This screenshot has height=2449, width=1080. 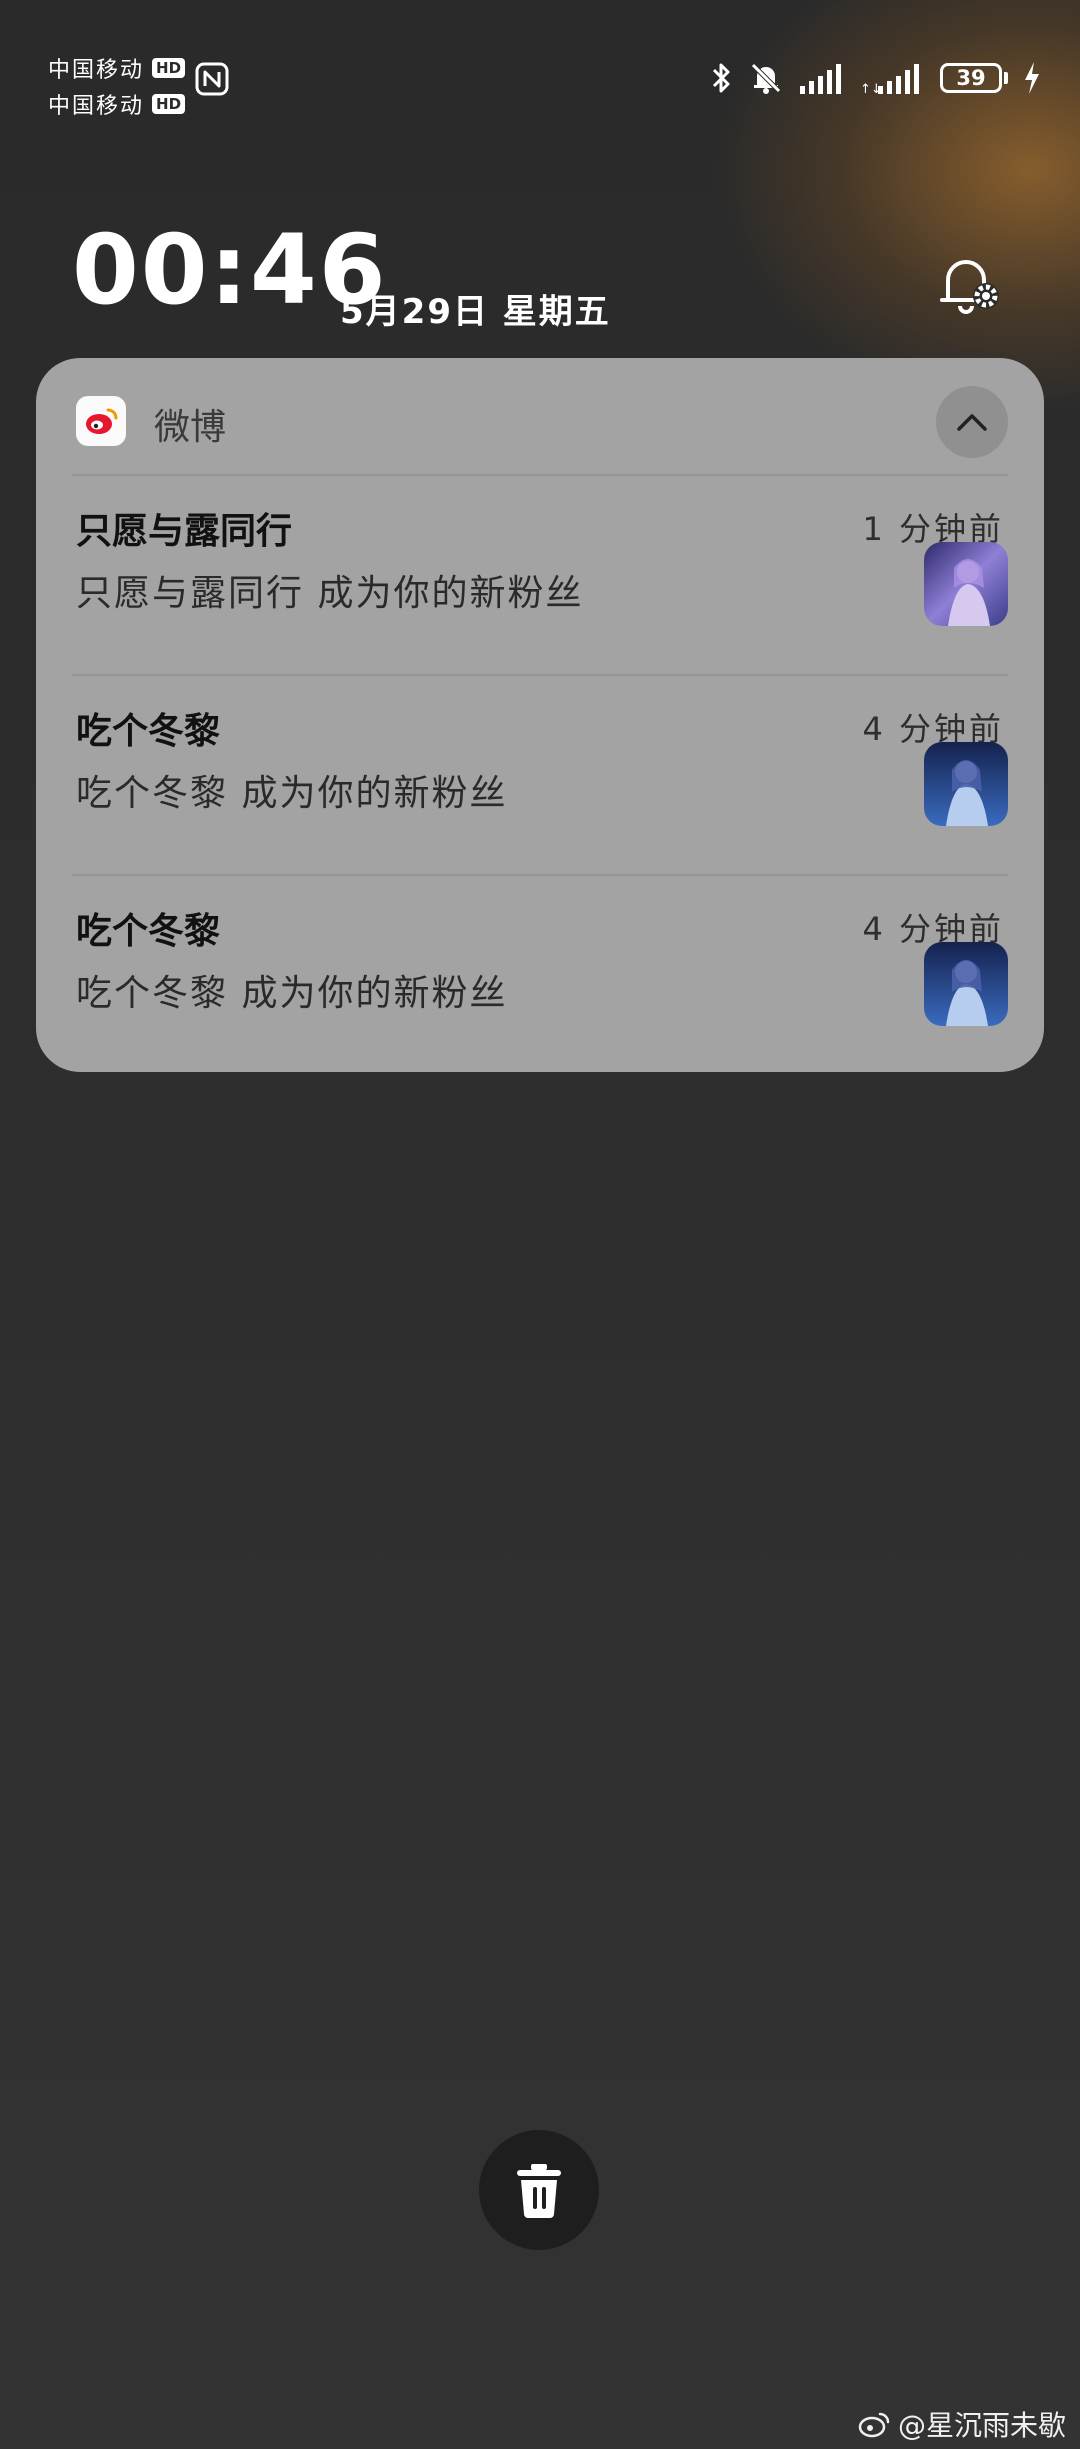 What do you see at coordinates (889, 80) in the screenshot?
I see `signal-icon: ↑↓` at bounding box center [889, 80].